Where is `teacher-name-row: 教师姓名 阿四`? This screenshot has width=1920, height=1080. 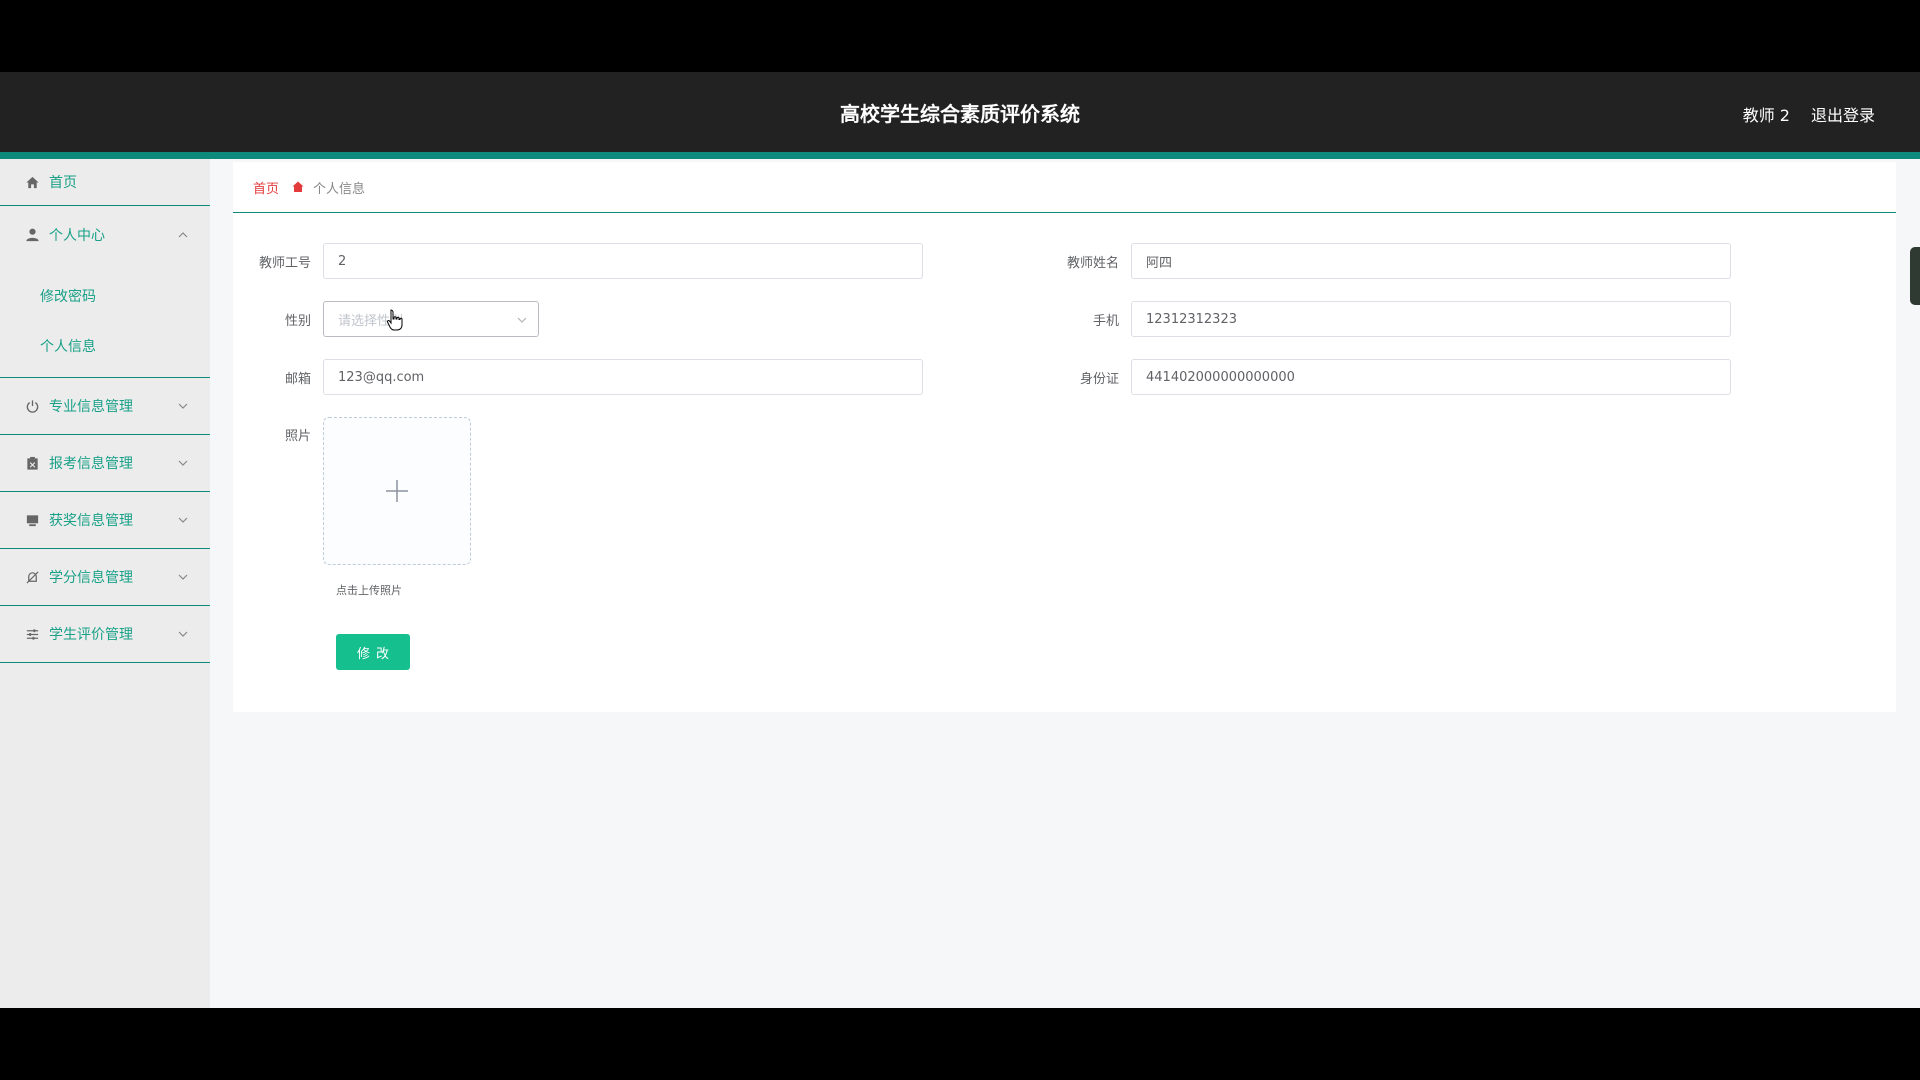 teacher-name-row: 教师姓名 阿四 is located at coordinates (1396, 261).